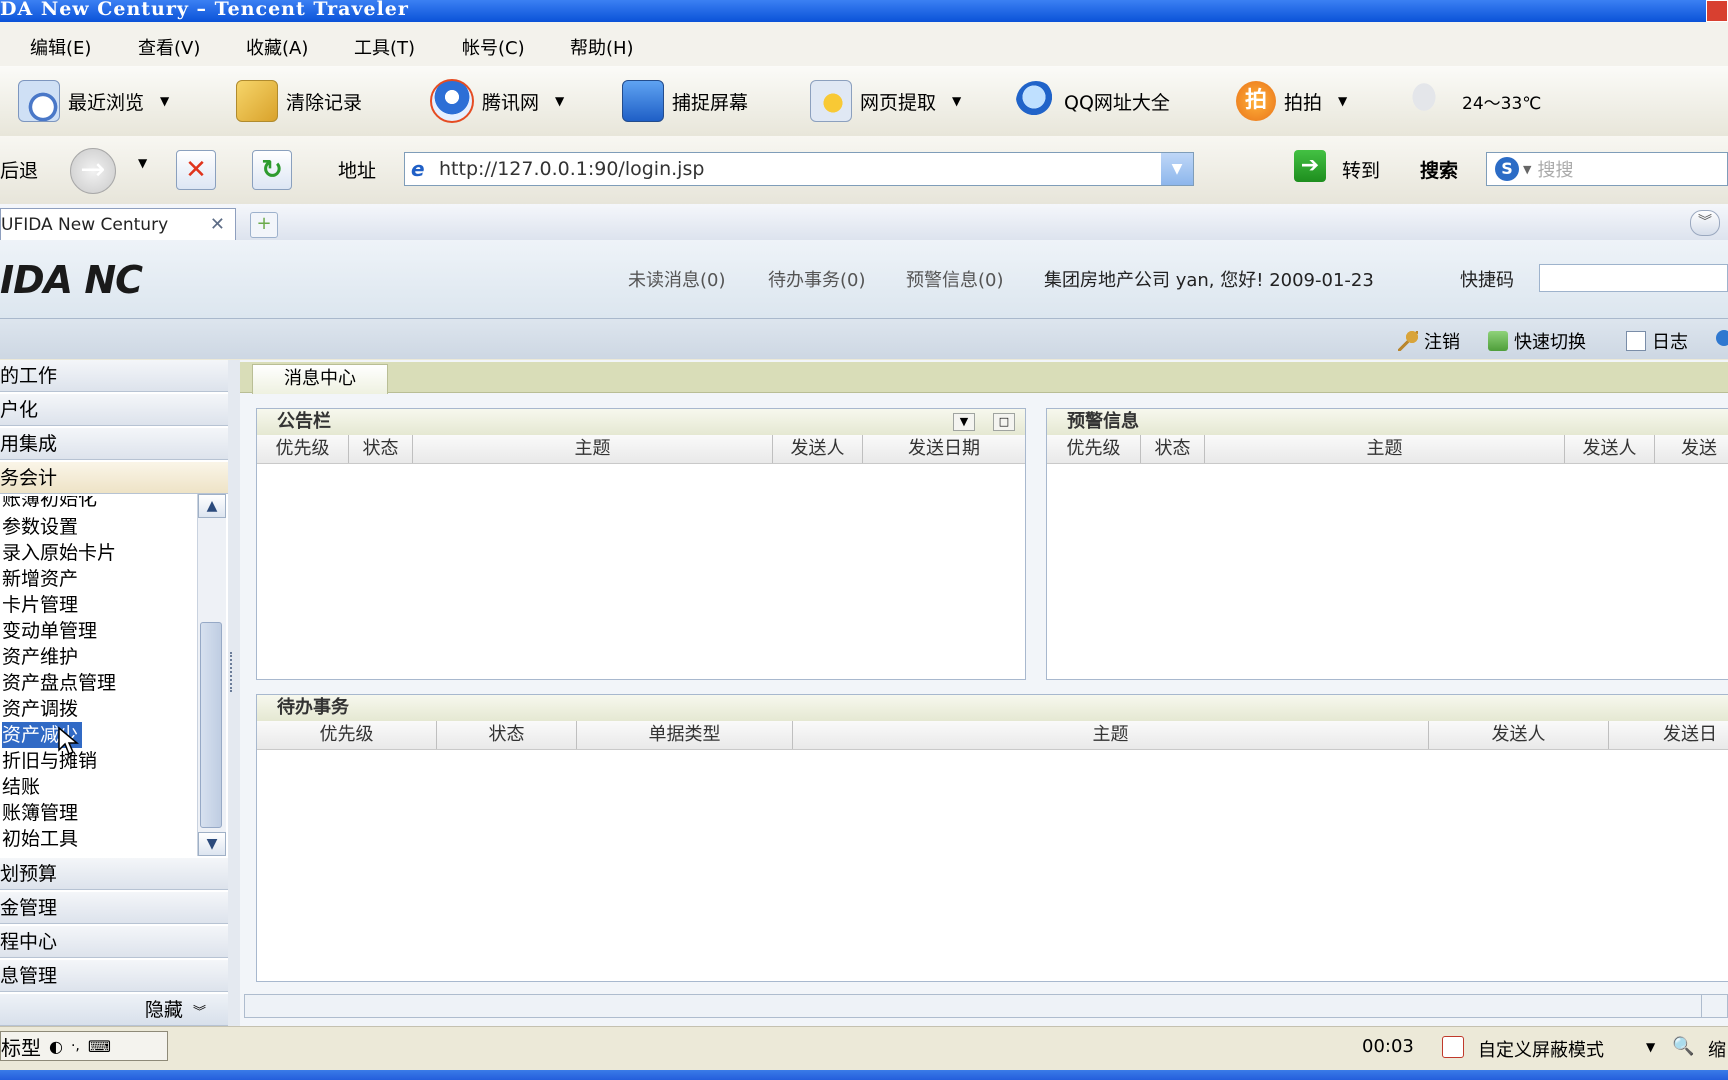 This screenshot has width=1728, height=1080. What do you see at coordinates (40, 605) in the screenshot?
I see `sidebar-item-card-mgmt: 卡片管理` at bounding box center [40, 605].